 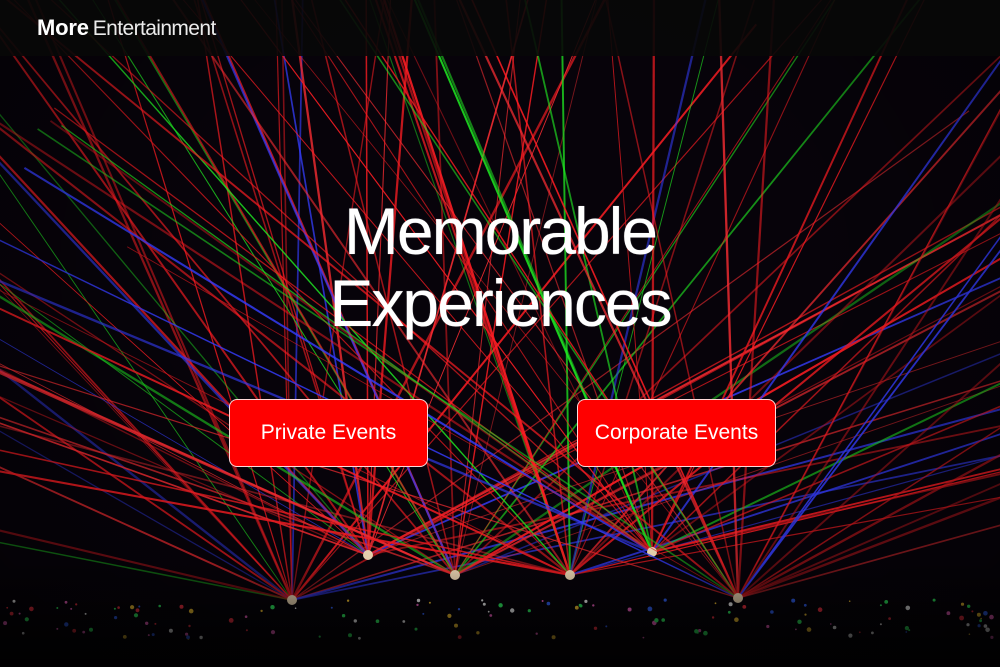 What do you see at coordinates (500, 28) in the screenshot?
I see `top-navigation-bar: More Entertainment` at bounding box center [500, 28].